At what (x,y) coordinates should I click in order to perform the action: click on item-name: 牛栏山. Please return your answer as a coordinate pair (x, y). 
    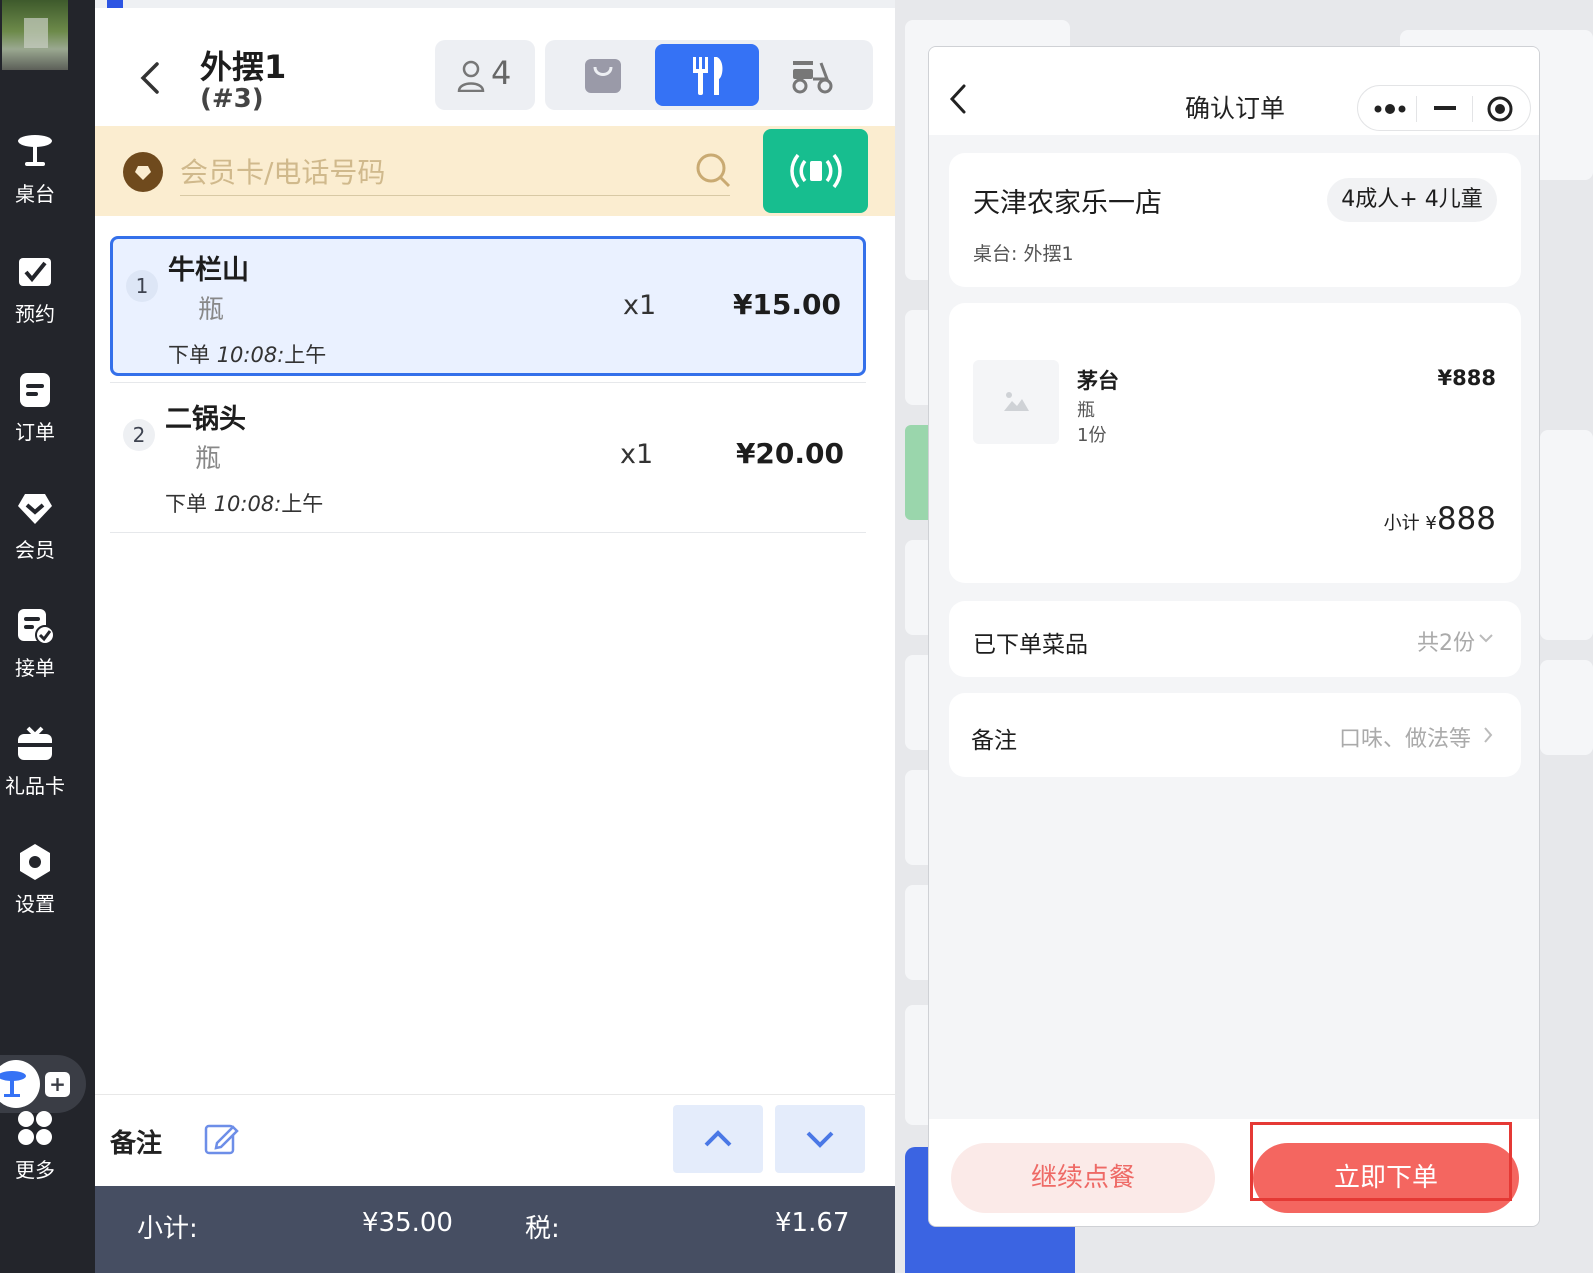
    Looking at the image, I should click on (208, 270).